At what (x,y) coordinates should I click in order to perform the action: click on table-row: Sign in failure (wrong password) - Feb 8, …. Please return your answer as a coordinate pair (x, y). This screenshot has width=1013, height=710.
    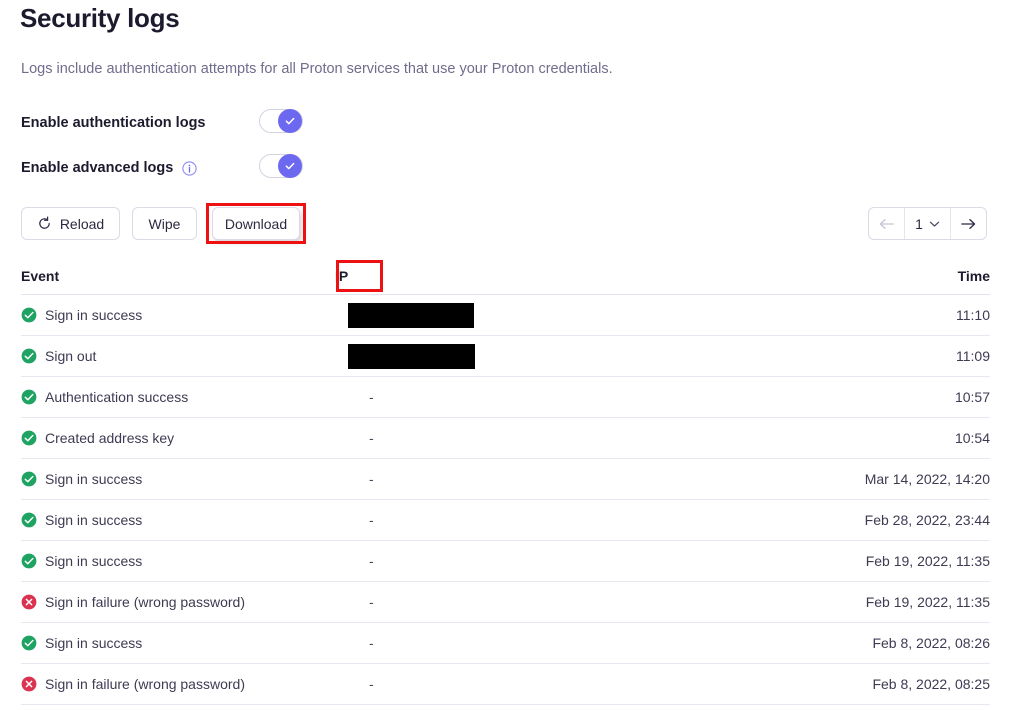
    Looking at the image, I should click on (505, 684).